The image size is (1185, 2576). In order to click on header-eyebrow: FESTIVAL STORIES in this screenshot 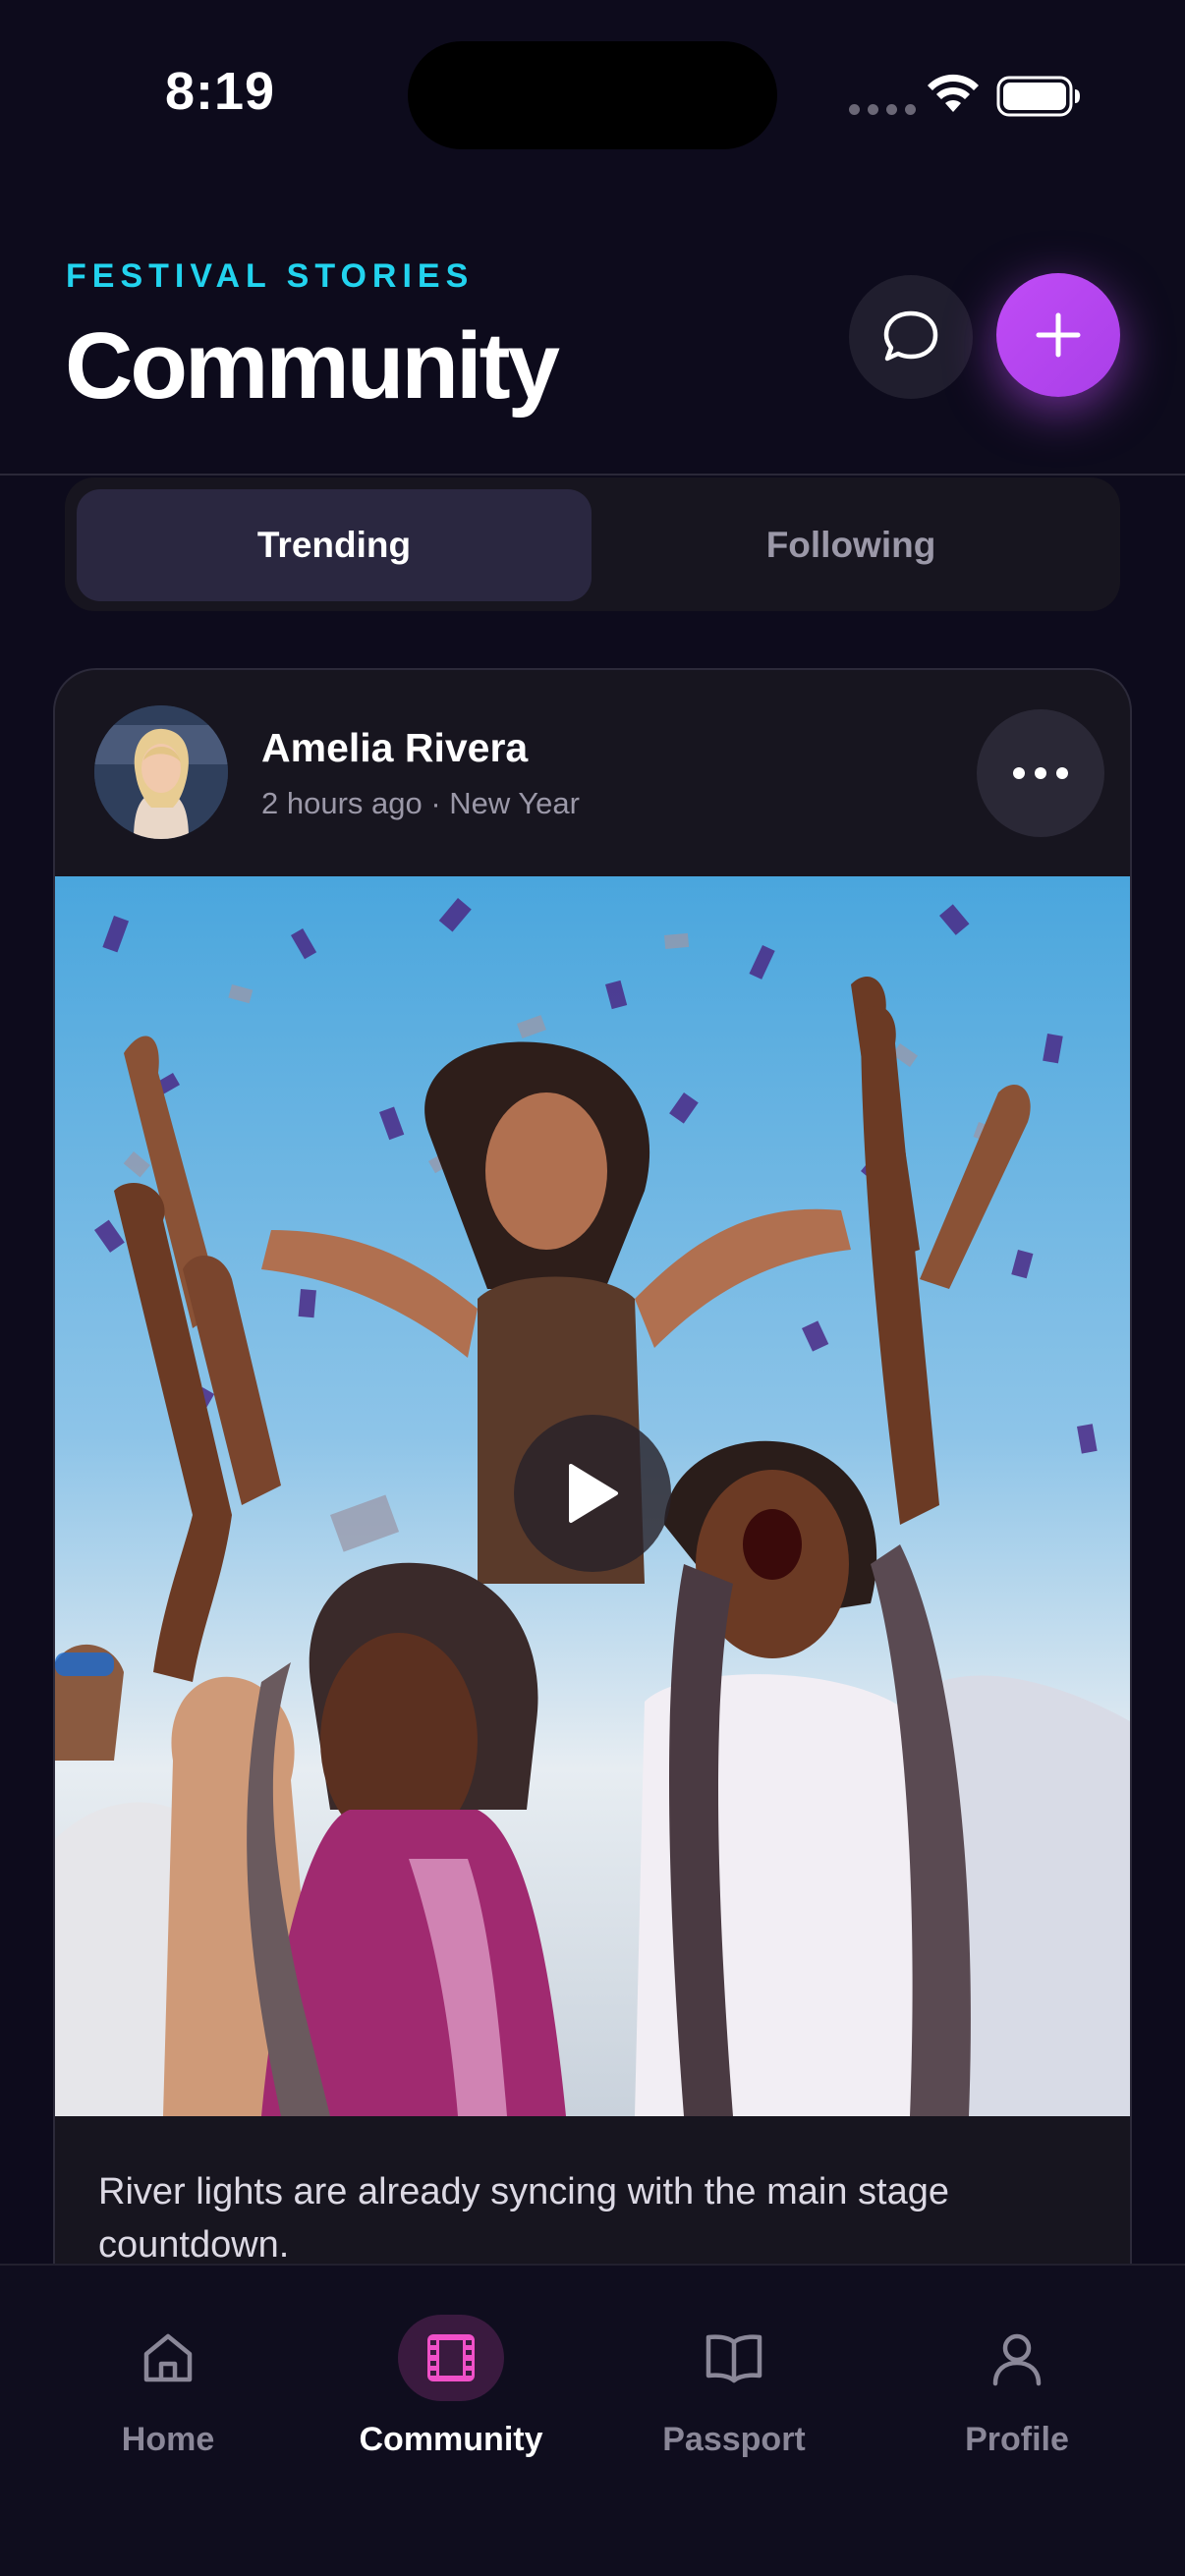, I will do `click(271, 276)`.